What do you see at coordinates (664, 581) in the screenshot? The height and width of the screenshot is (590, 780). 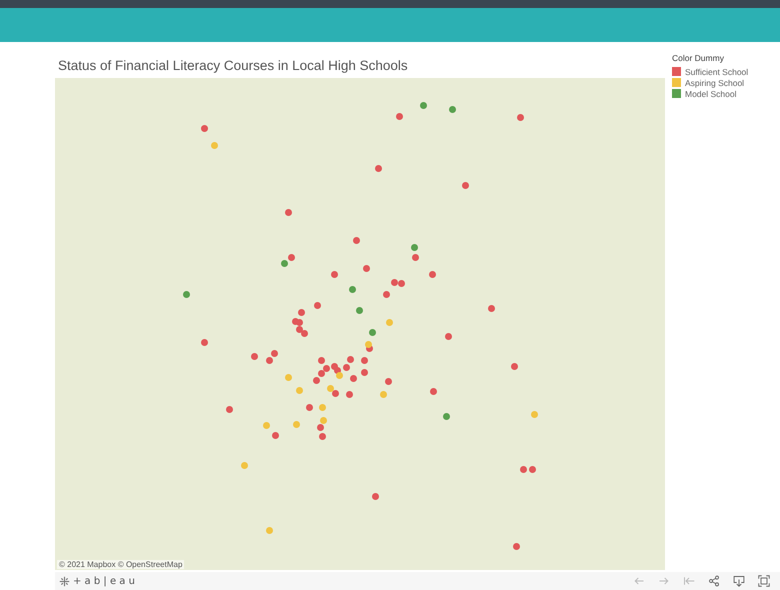 I see `redo-icon` at bounding box center [664, 581].